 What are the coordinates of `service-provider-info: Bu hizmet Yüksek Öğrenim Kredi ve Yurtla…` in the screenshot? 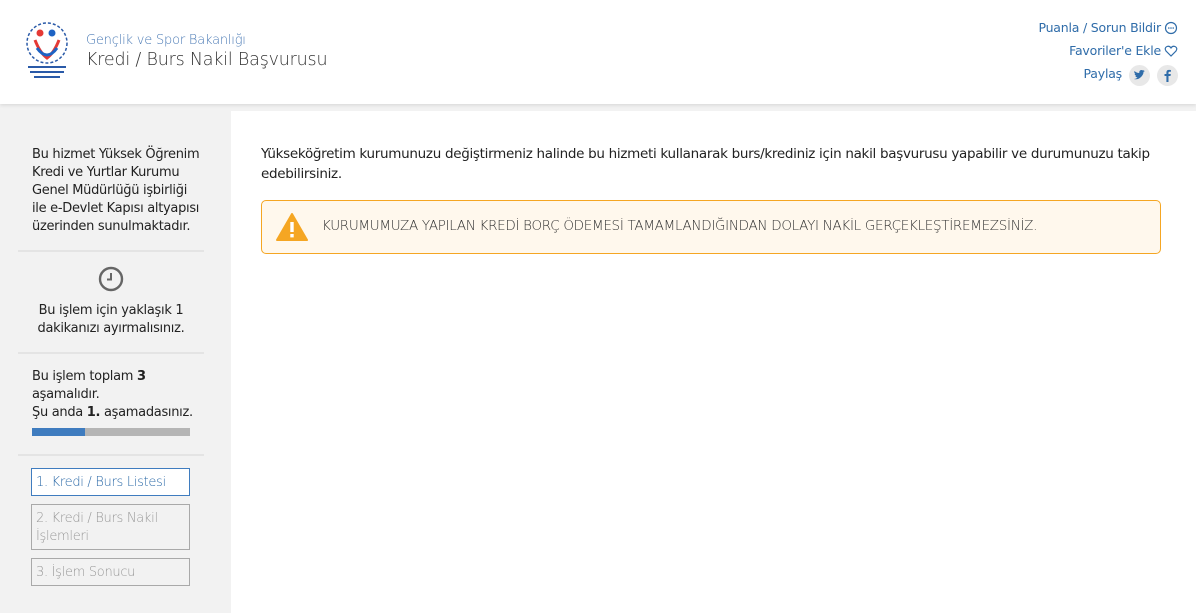 It's located at (111, 190).